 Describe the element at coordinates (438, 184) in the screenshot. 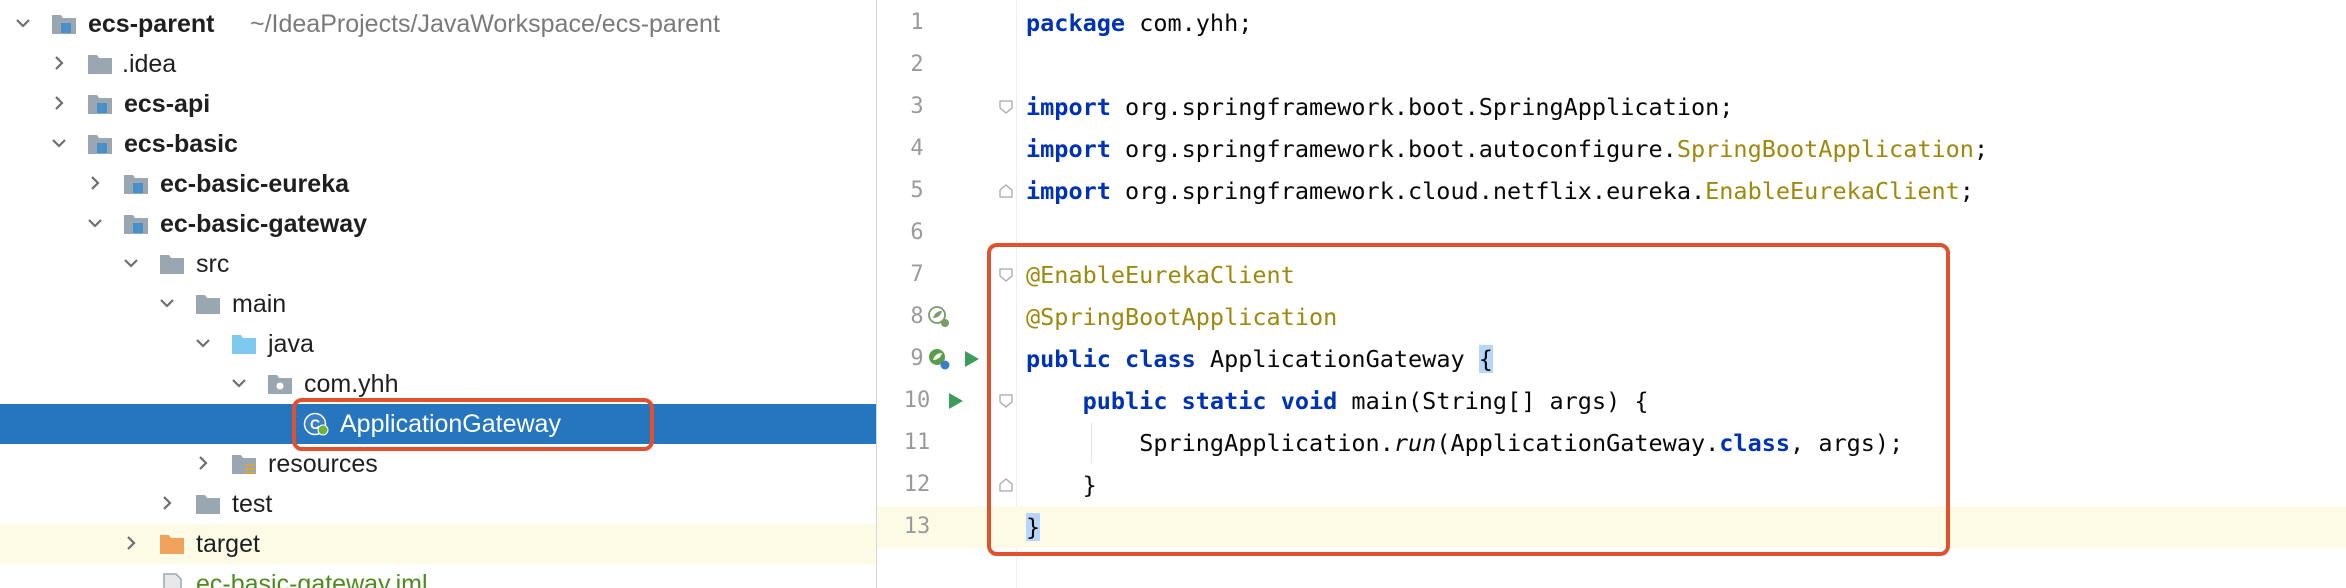

I see `tree-item-ec-basic-eureka: ec-basic-eureka` at that location.